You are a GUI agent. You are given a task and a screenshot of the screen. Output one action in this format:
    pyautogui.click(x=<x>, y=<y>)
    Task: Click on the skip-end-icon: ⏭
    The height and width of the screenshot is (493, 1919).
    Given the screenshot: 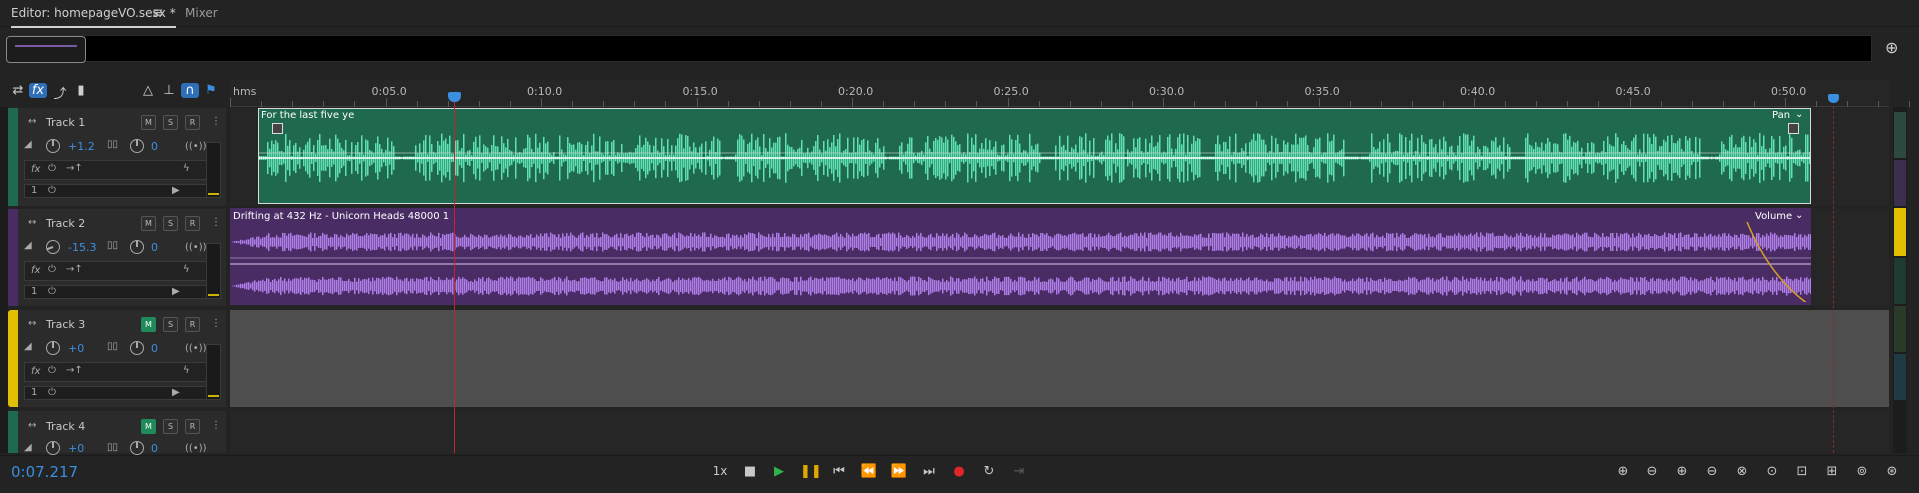 What is the action you would take?
    pyautogui.click(x=929, y=471)
    